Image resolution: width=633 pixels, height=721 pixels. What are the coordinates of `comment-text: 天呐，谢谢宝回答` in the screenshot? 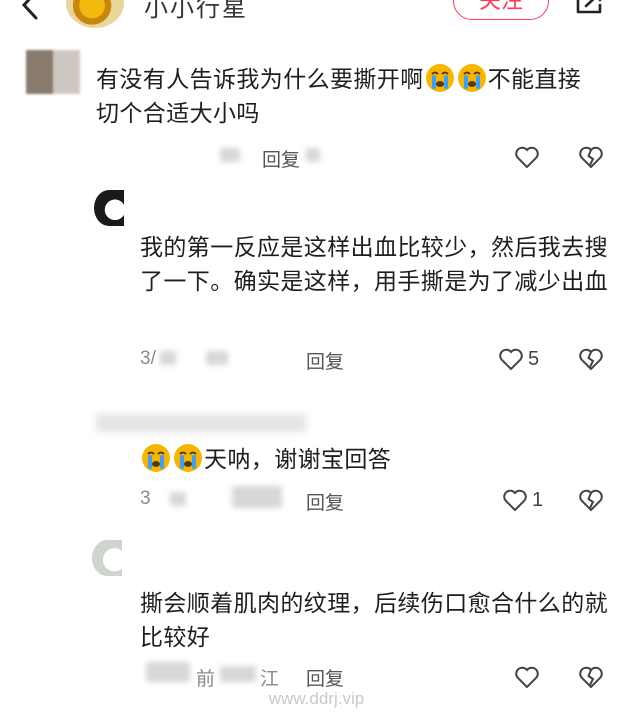 It's located at (375, 459).